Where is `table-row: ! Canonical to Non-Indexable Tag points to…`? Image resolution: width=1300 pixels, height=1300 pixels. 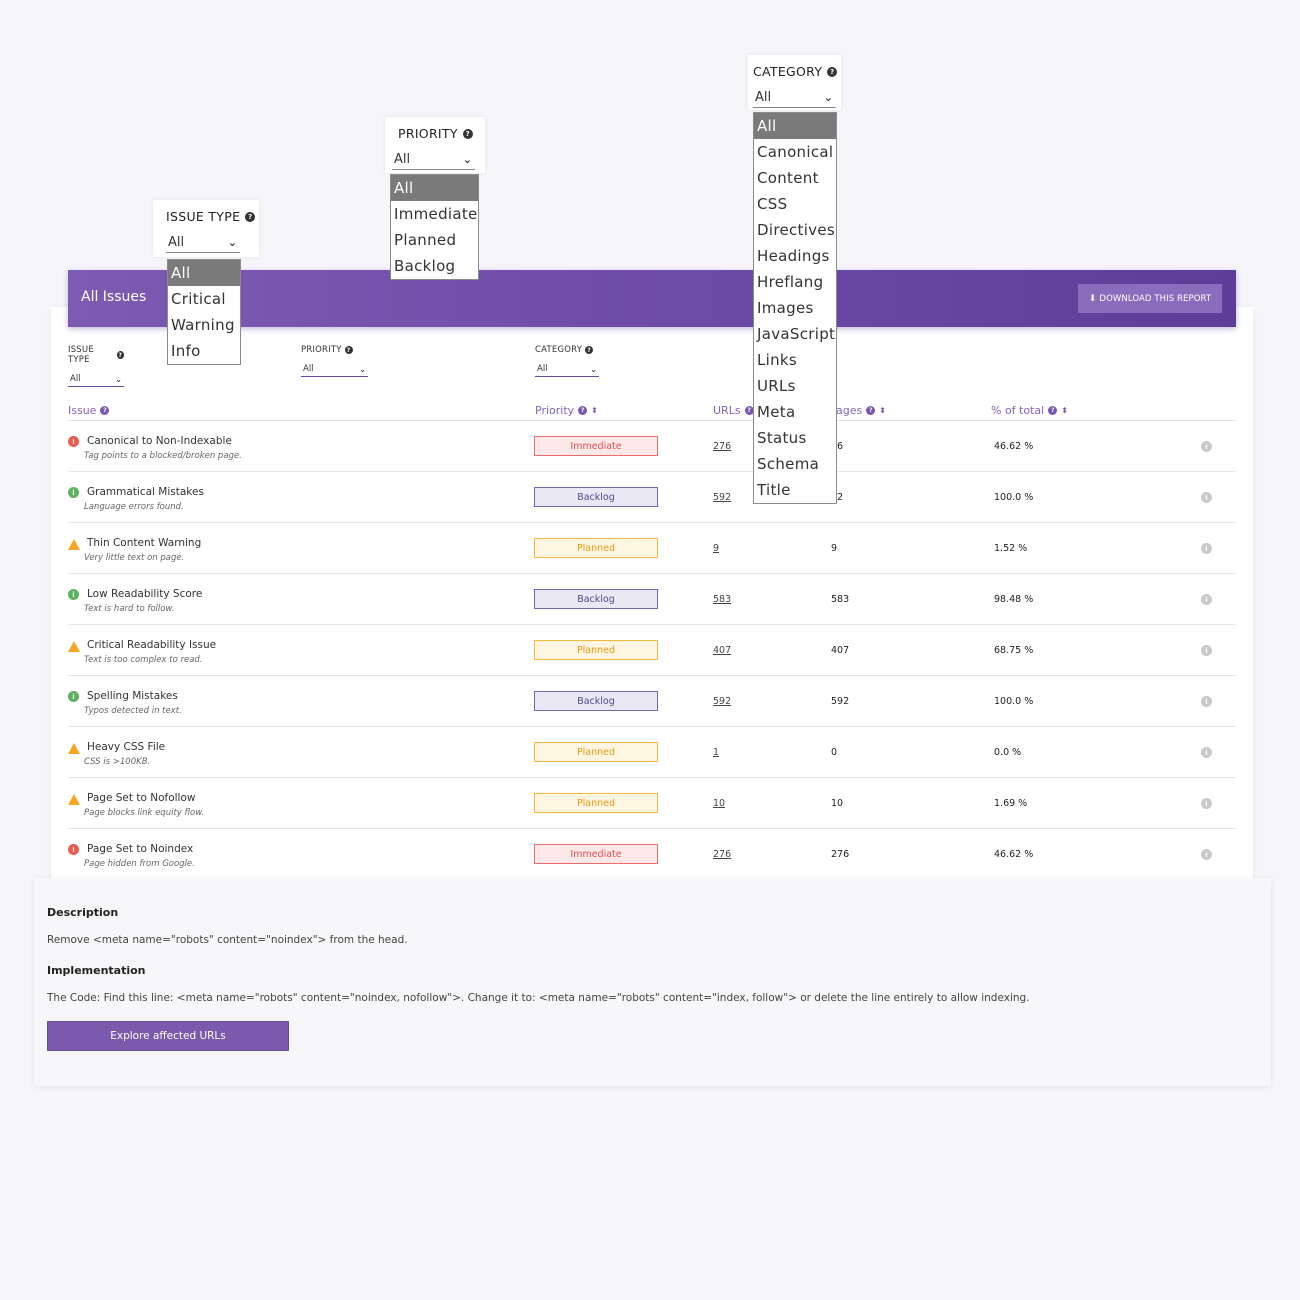 table-row: ! Canonical to Non-Indexable Tag points to… is located at coordinates (652, 446).